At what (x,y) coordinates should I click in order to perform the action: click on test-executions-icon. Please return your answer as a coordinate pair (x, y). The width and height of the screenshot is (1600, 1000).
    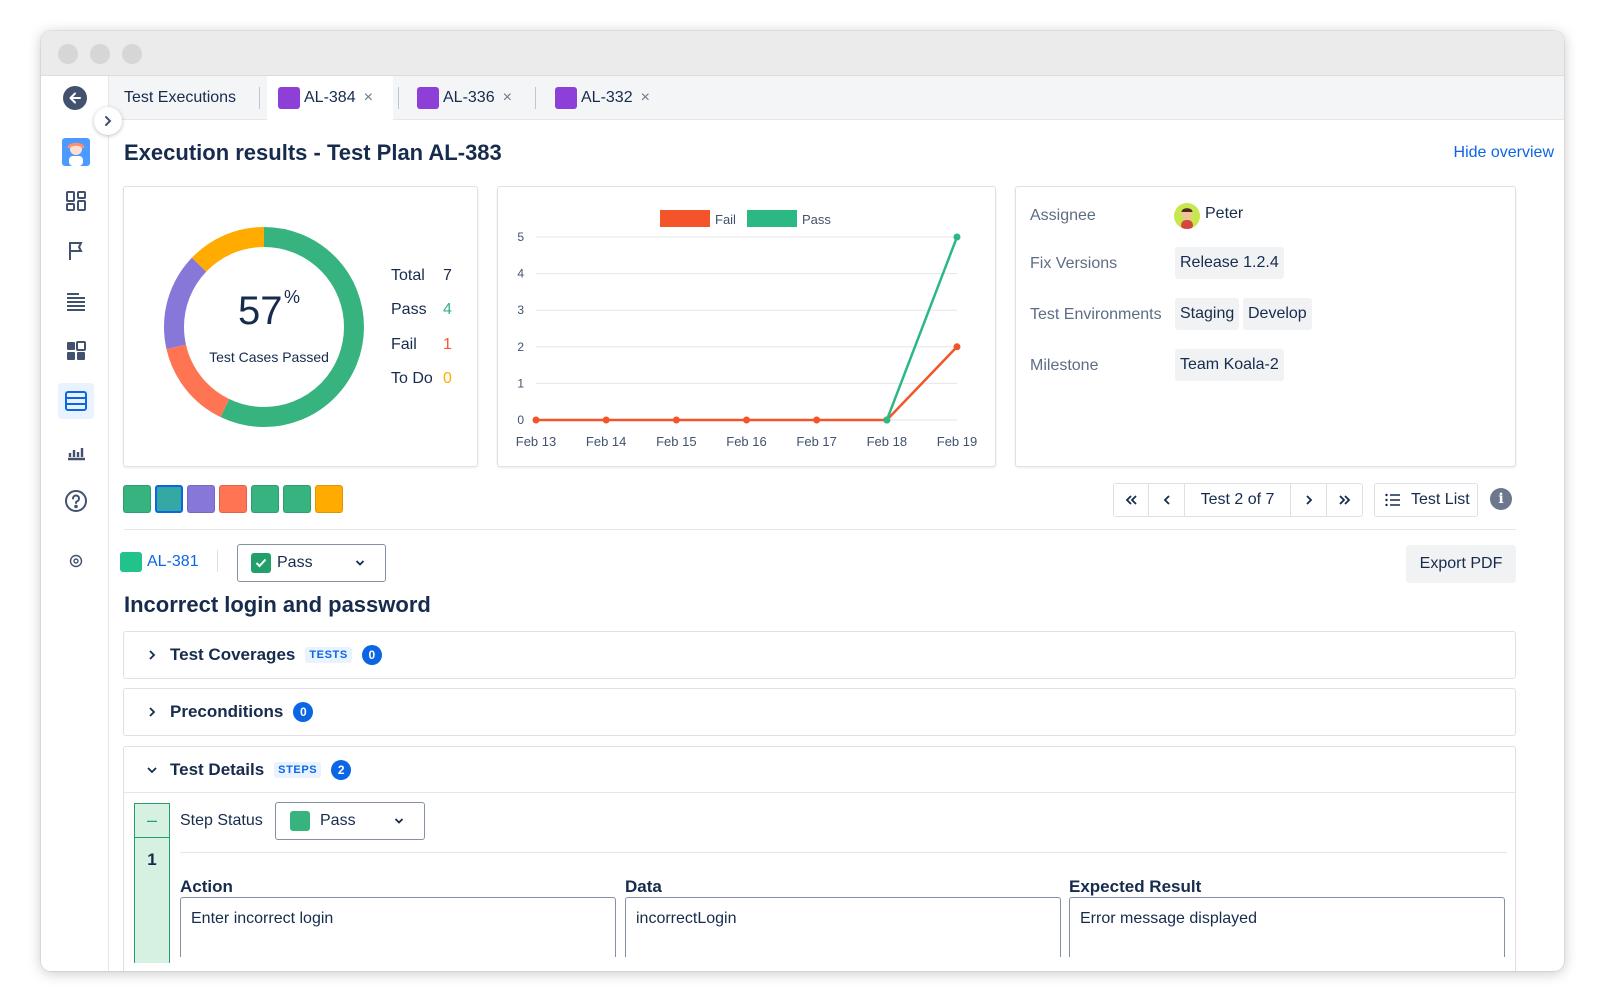
    Looking at the image, I should click on (76, 401).